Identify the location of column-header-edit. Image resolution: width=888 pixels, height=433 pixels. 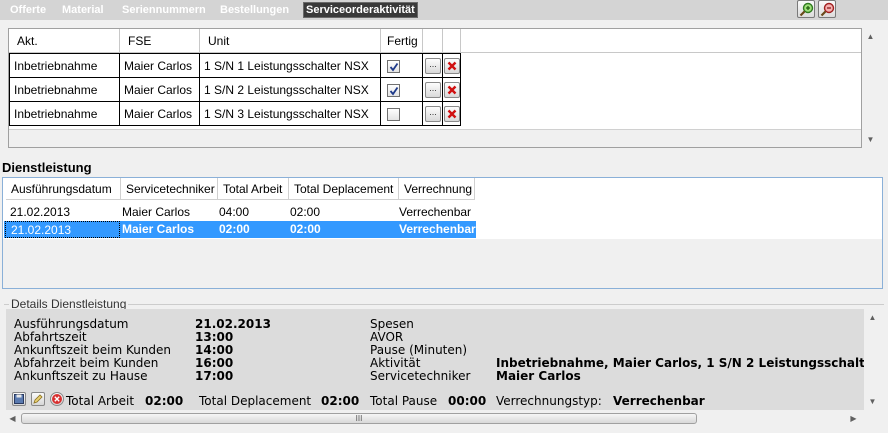
(433, 41).